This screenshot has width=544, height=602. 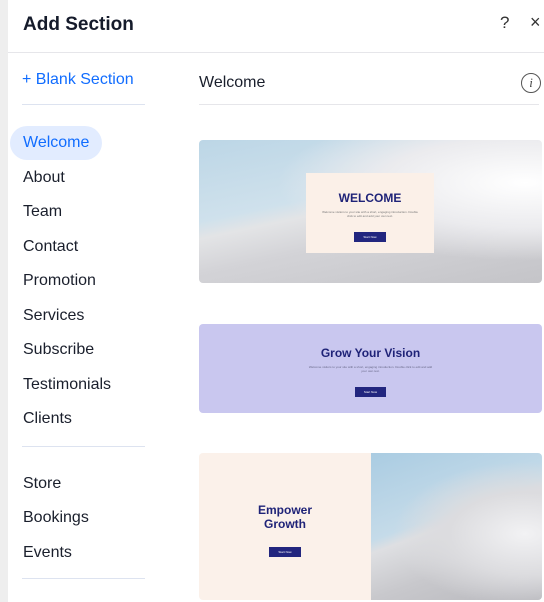 I want to click on template-heading: WELCOME, so click(x=370, y=198).